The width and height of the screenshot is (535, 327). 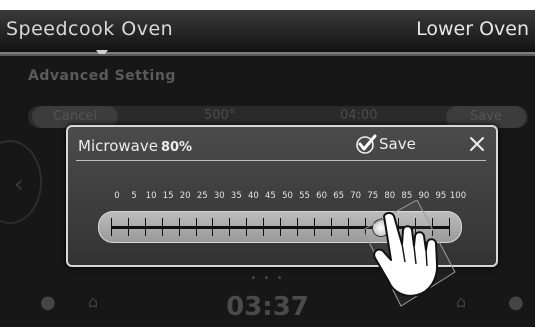 I want to click on close-button, so click(x=477, y=144).